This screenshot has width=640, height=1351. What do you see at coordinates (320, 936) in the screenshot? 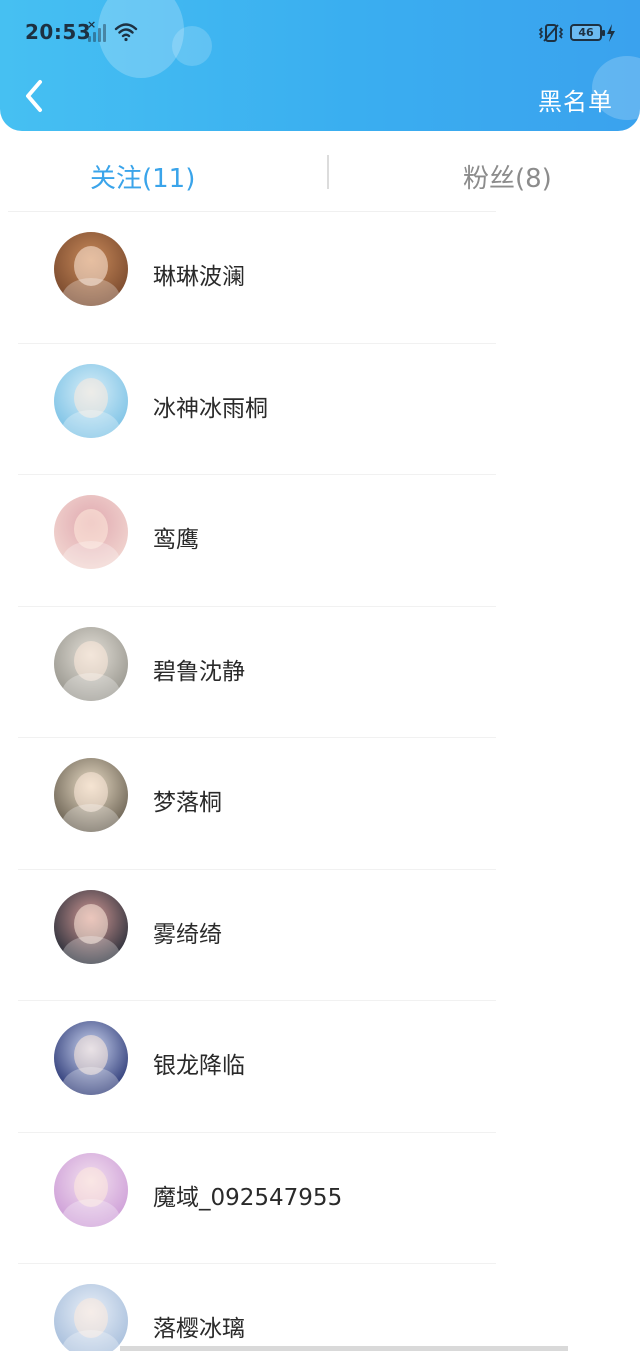
I see `user-row: 雾绮绮` at bounding box center [320, 936].